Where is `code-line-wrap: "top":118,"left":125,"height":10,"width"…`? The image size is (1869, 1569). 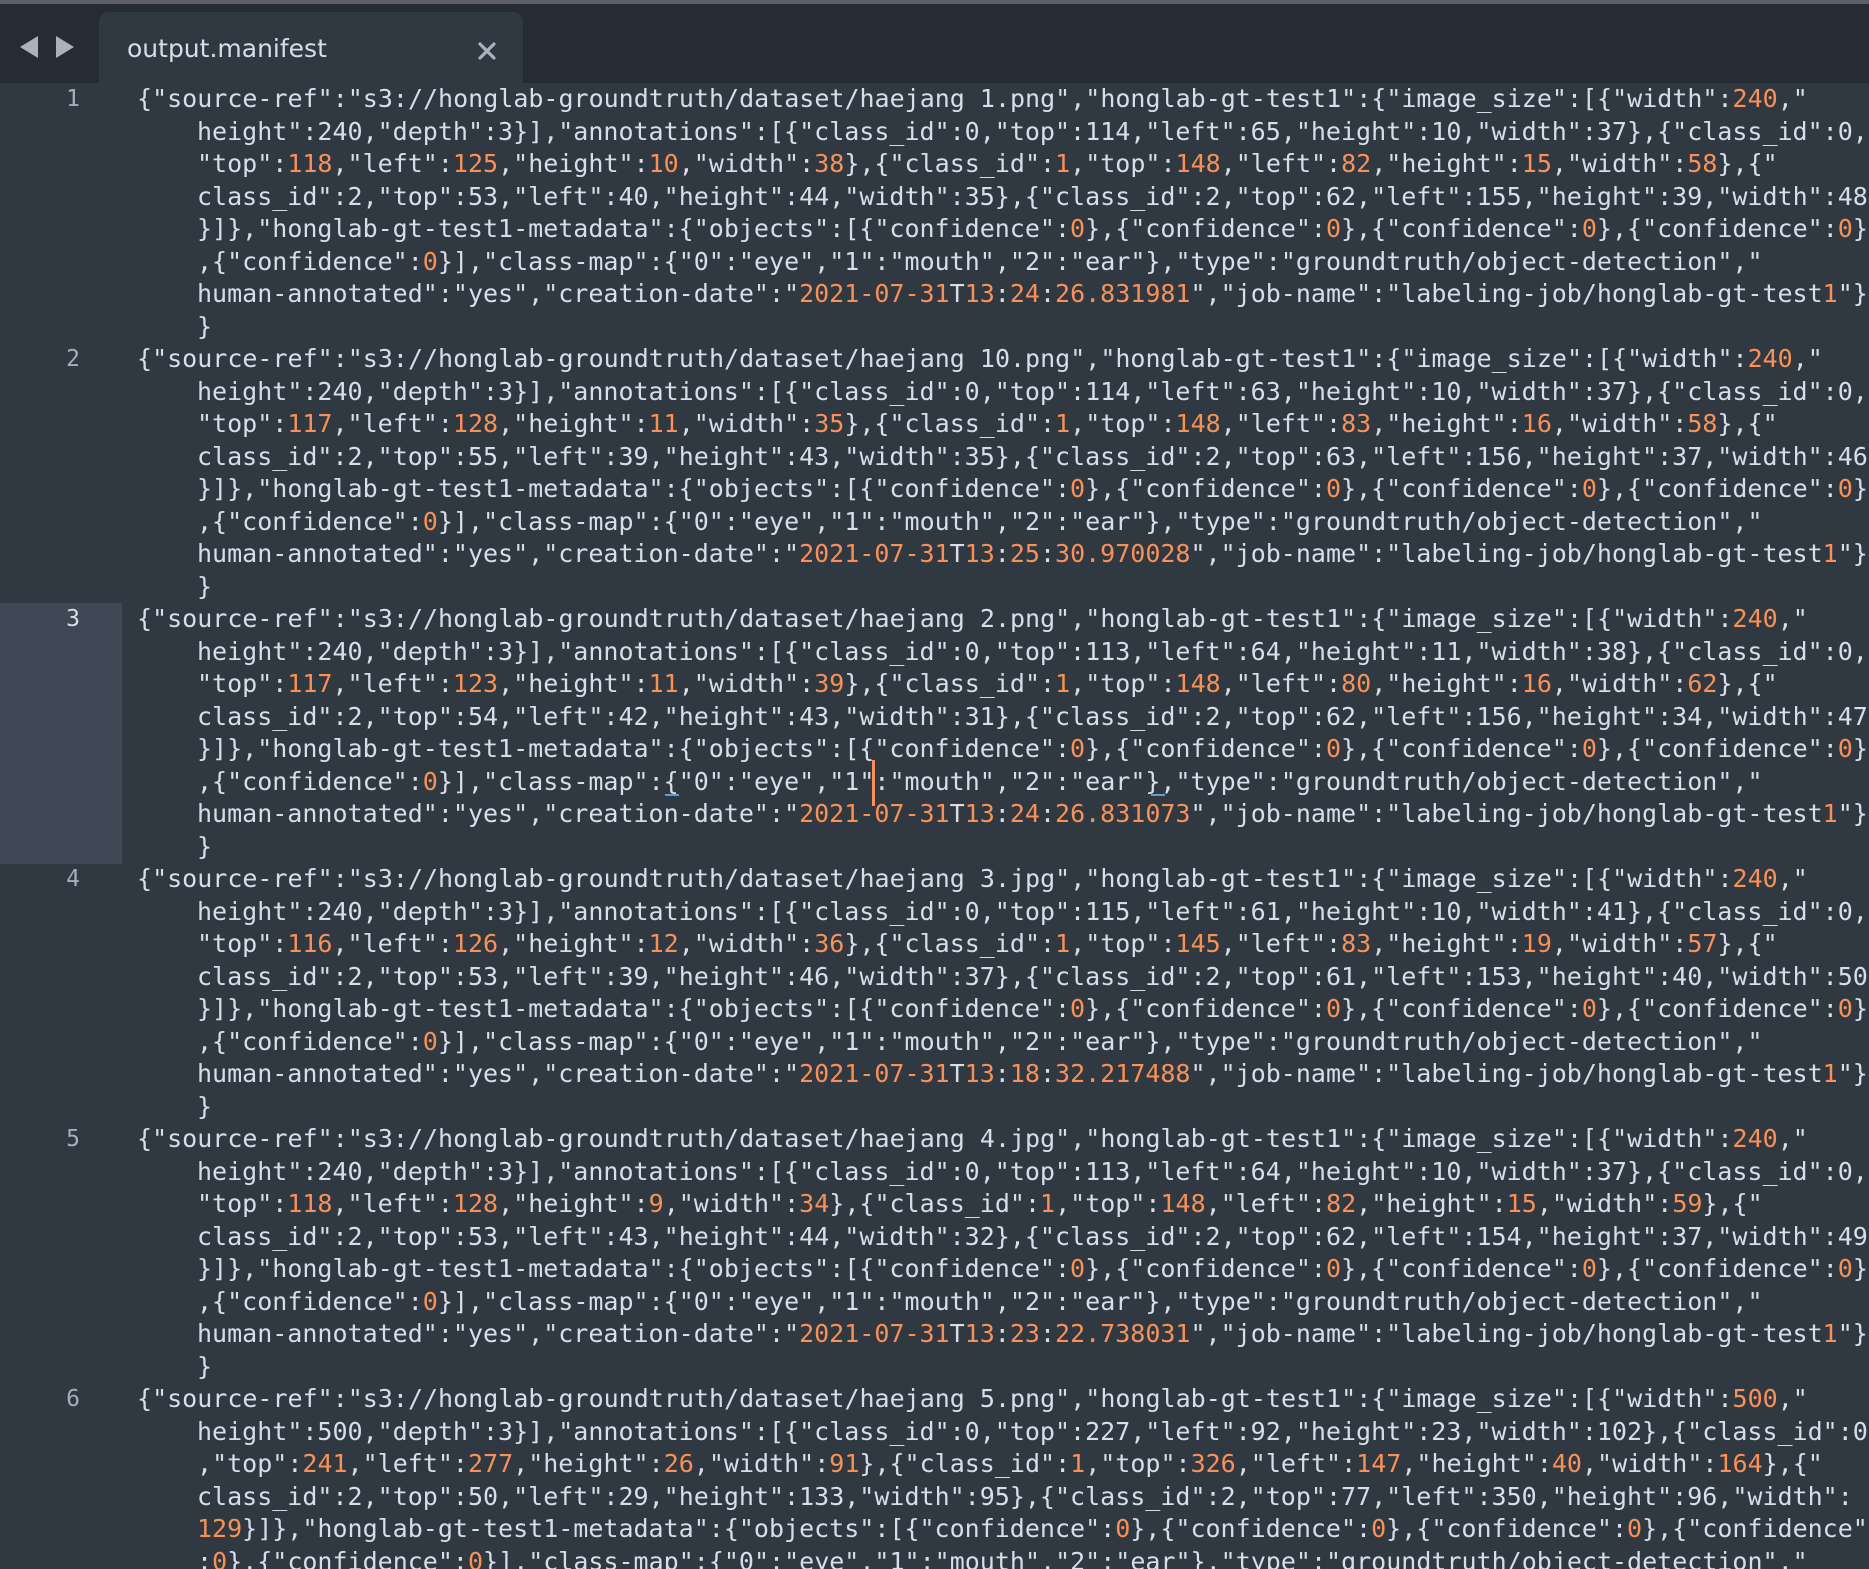
code-line-wrap: "top":118,"left":125,"height":10,"width"… is located at coordinates (987, 164).